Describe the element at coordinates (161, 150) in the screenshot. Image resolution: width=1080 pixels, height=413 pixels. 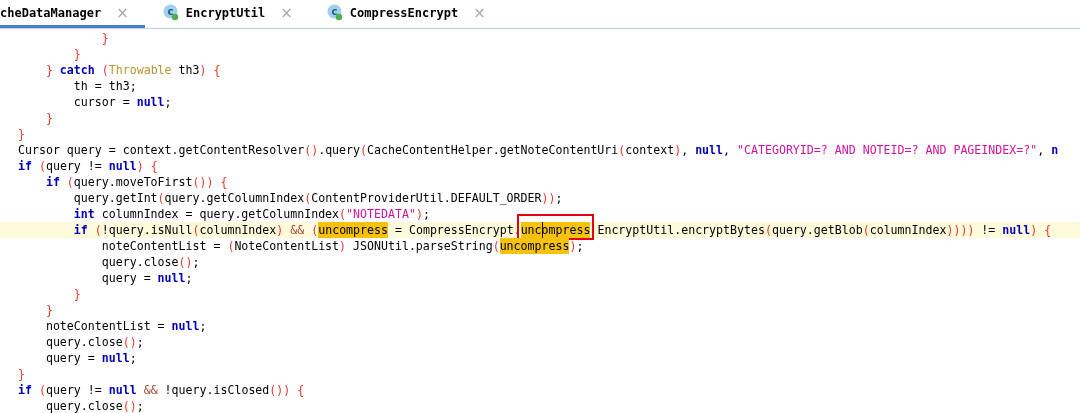
I see `code-text: Cursor query = context.getContentResolver` at that location.